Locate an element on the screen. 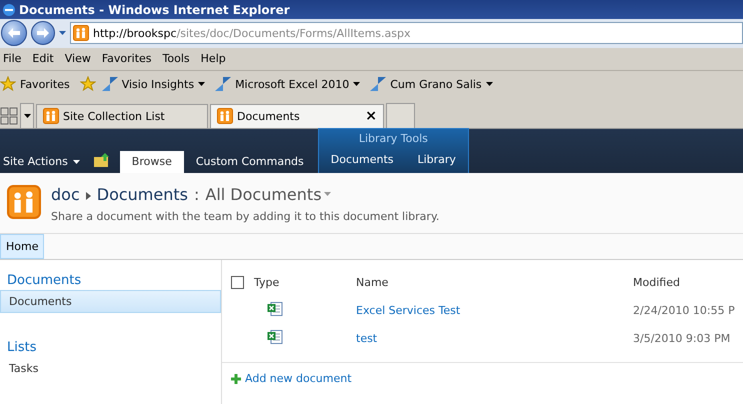 Image resolution: width=743 pixels, height=404 pixels. right-arrow-icon is located at coordinates (43, 33).